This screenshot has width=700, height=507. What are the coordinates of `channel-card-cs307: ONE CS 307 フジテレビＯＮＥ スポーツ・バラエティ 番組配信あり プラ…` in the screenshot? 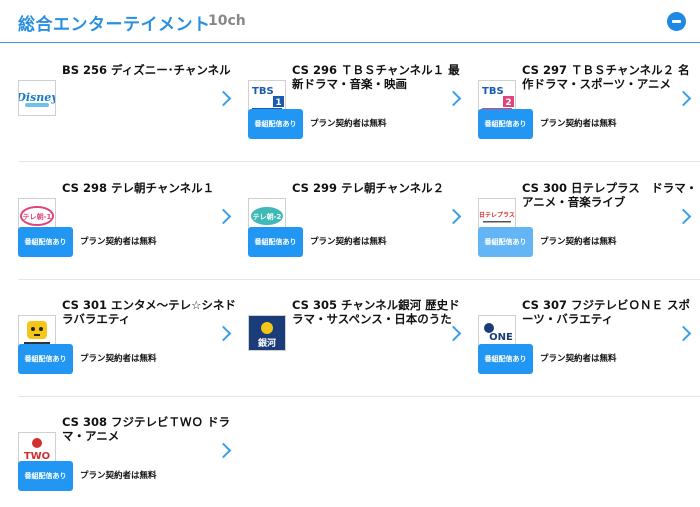 It's located at (589, 346).